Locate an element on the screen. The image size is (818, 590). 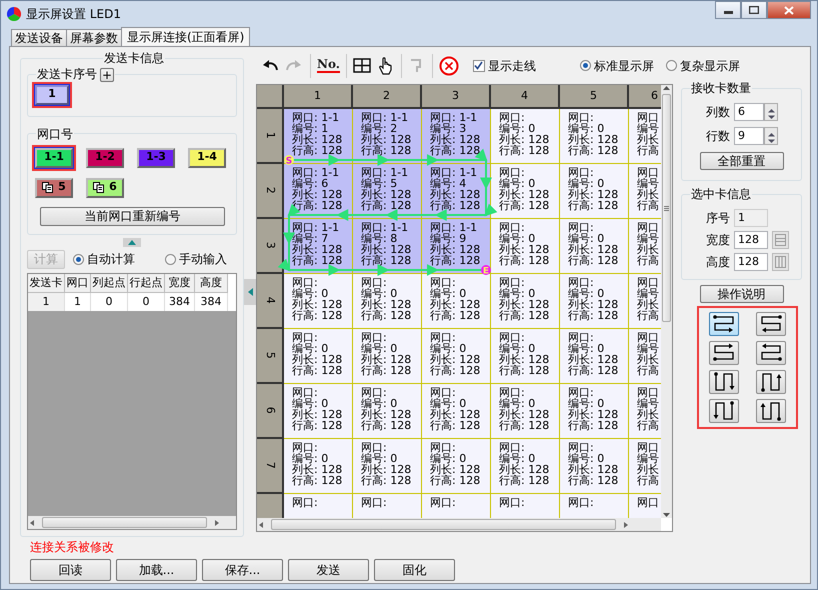
collapse-side-button is located at coordinates (250, 292).